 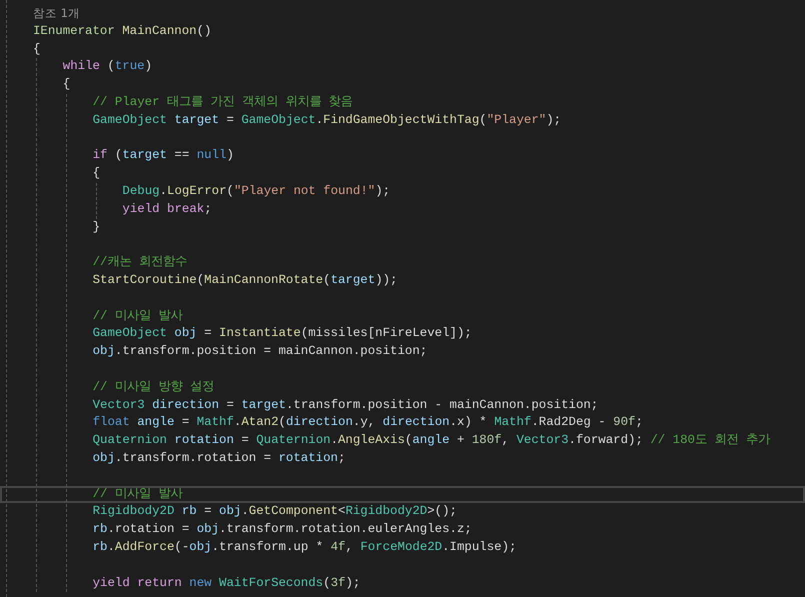 What do you see at coordinates (163, 155) in the screenshot?
I see `code-line: if (target == null)` at bounding box center [163, 155].